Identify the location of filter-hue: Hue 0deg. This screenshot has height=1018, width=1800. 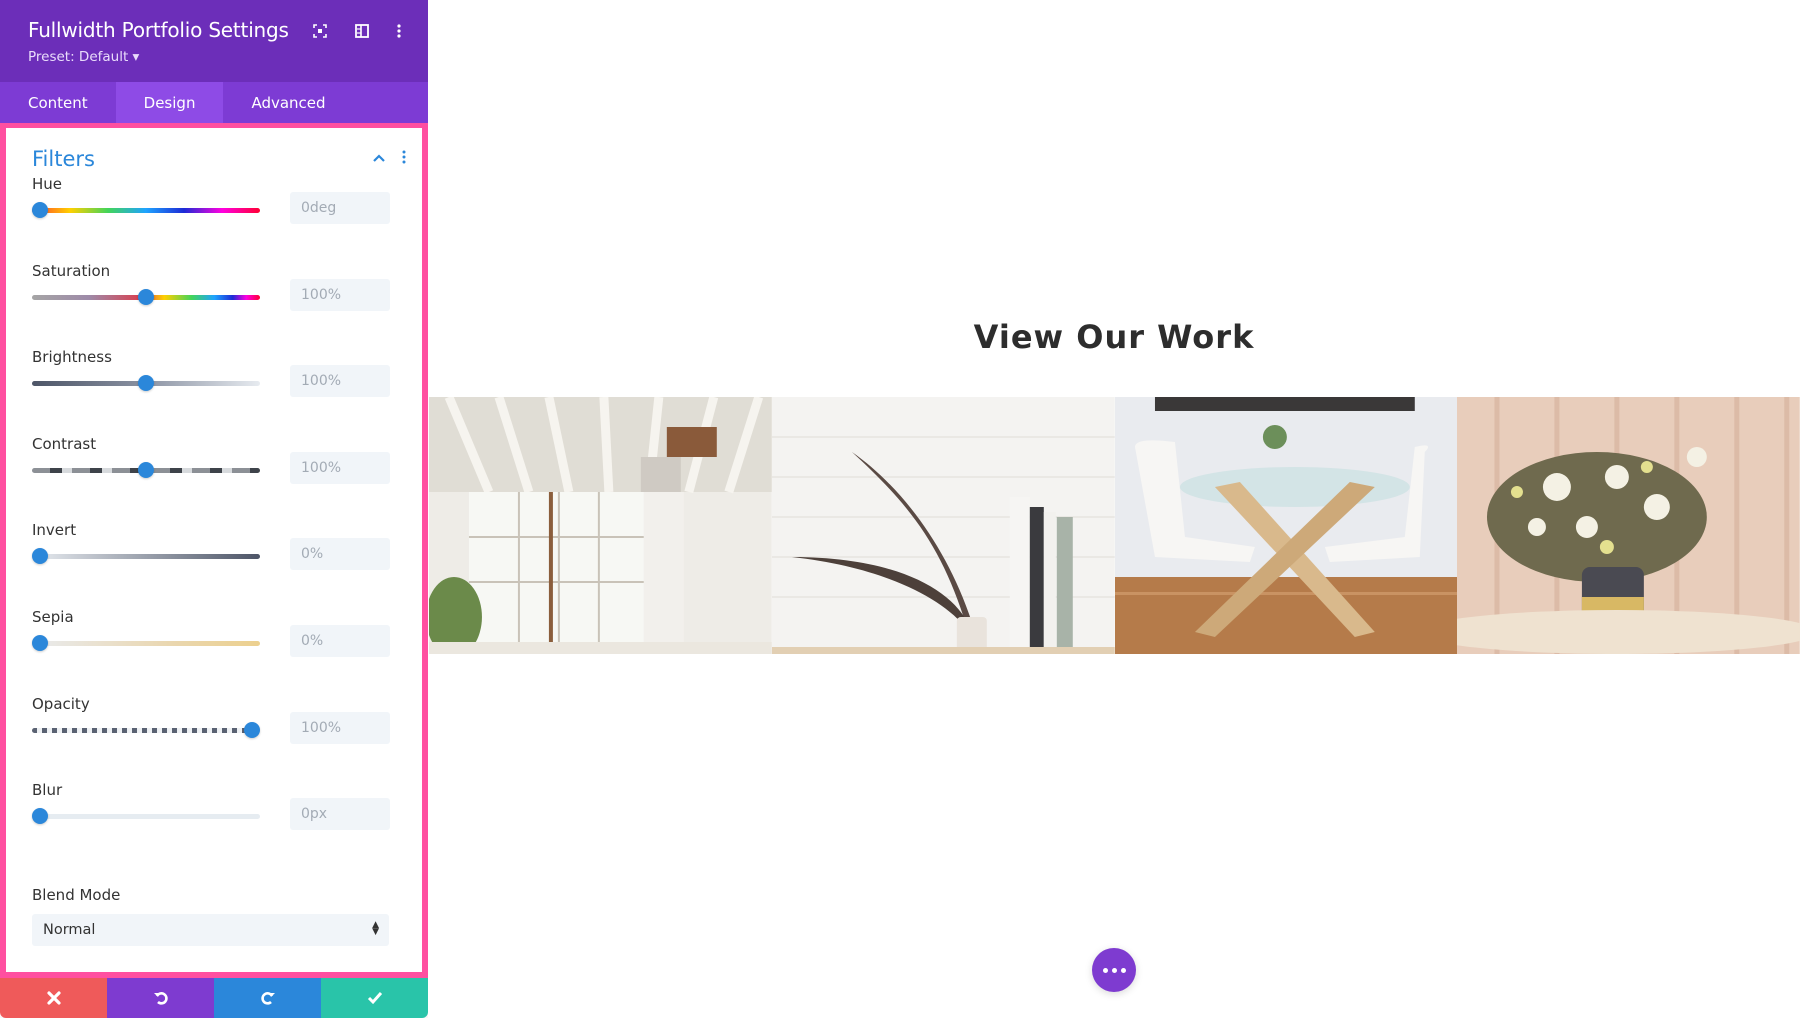
(217, 218).